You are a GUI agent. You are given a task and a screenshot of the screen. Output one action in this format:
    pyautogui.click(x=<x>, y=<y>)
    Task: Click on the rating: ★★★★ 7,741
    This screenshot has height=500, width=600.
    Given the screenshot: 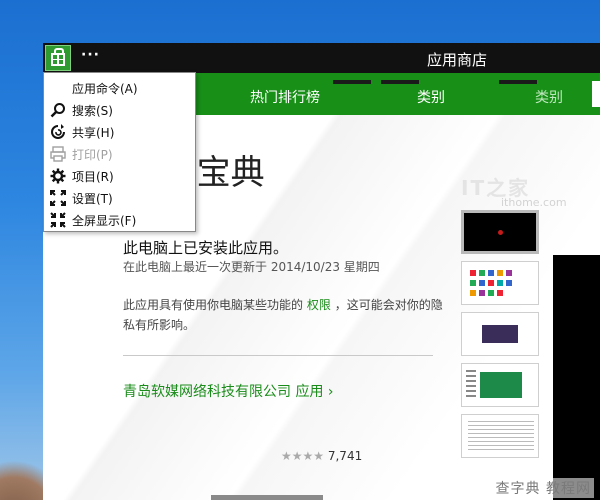 What is the action you would take?
    pyautogui.click(x=321, y=456)
    